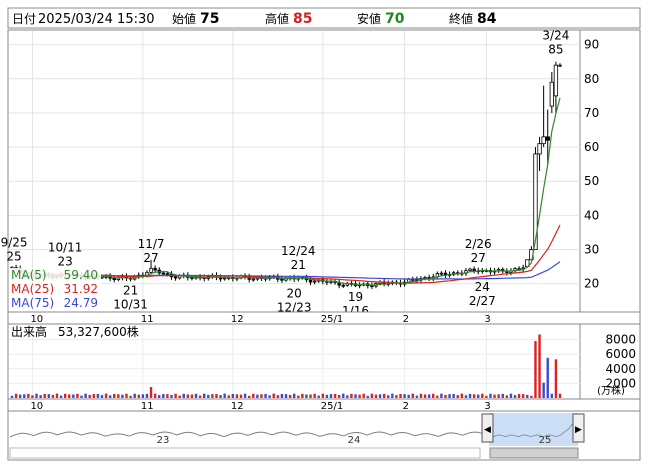 The width and height of the screenshot is (653, 470). I want to click on price-tick-label: 30, so click(591, 250).